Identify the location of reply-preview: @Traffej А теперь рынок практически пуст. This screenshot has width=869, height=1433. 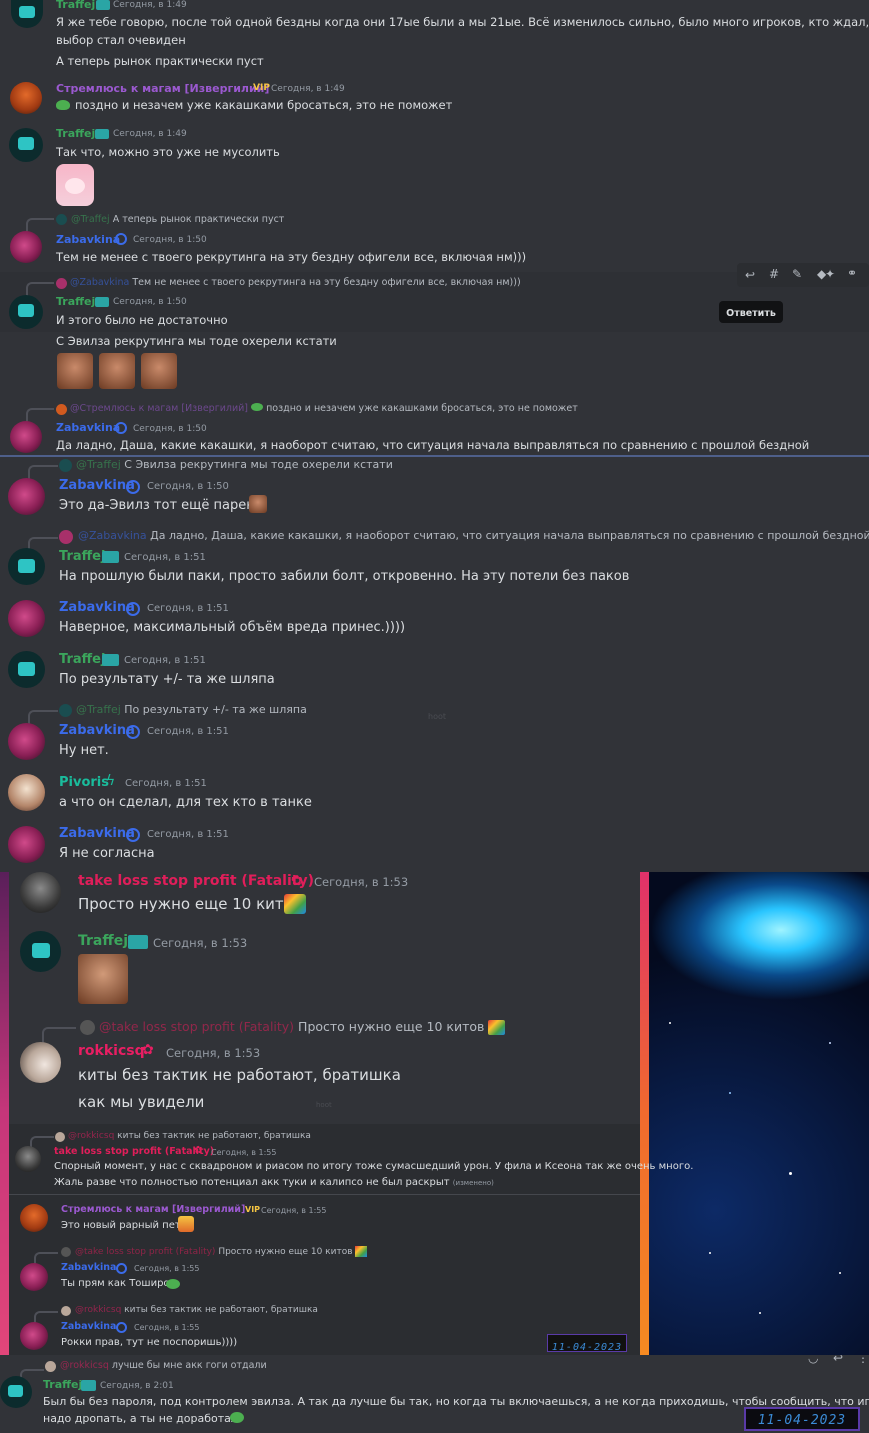
(177, 219).